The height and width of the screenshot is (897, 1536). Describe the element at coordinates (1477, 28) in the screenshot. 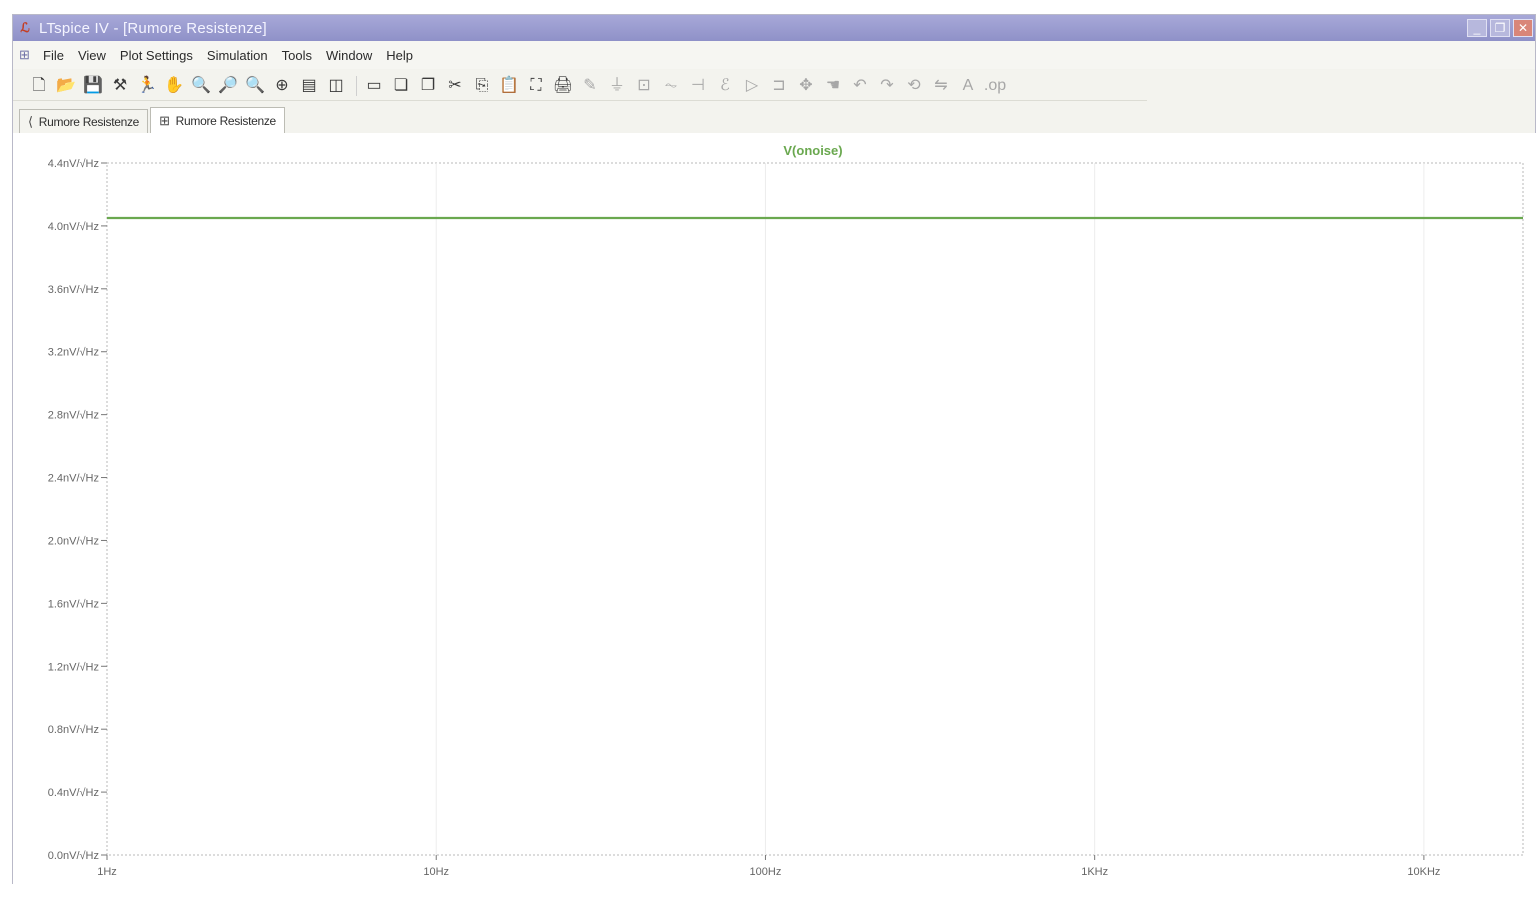

I see `minimize-button: _` at that location.